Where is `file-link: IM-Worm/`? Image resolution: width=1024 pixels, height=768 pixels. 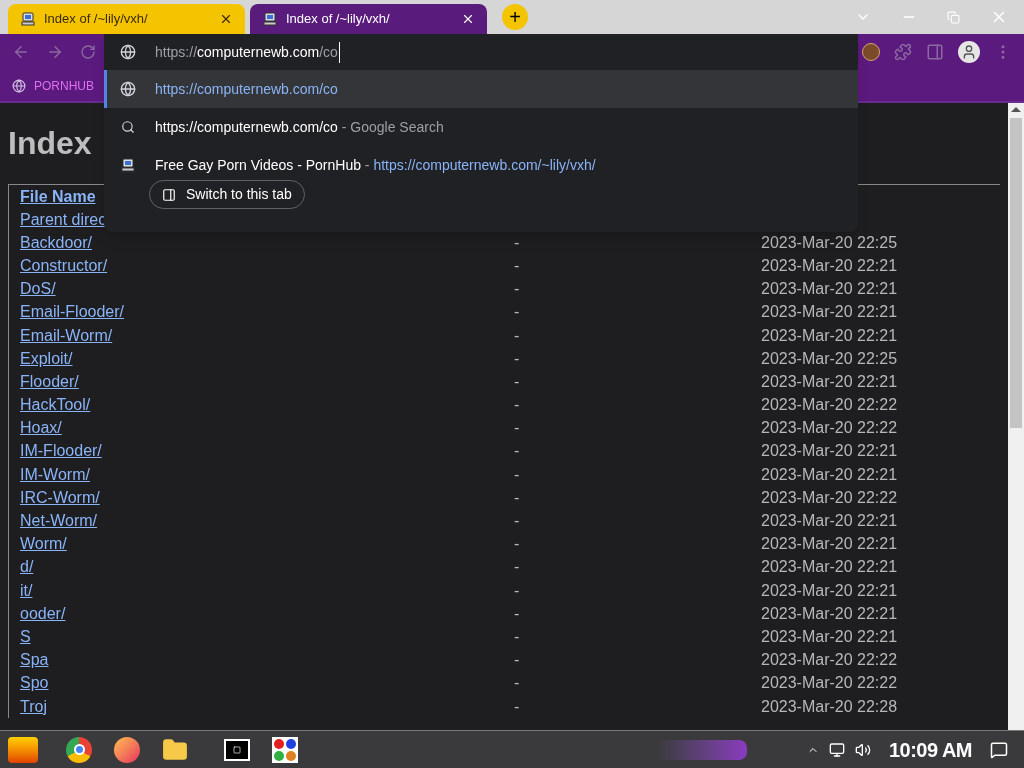
file-link: IM-Worm/ is located at coordinates (55, 474).